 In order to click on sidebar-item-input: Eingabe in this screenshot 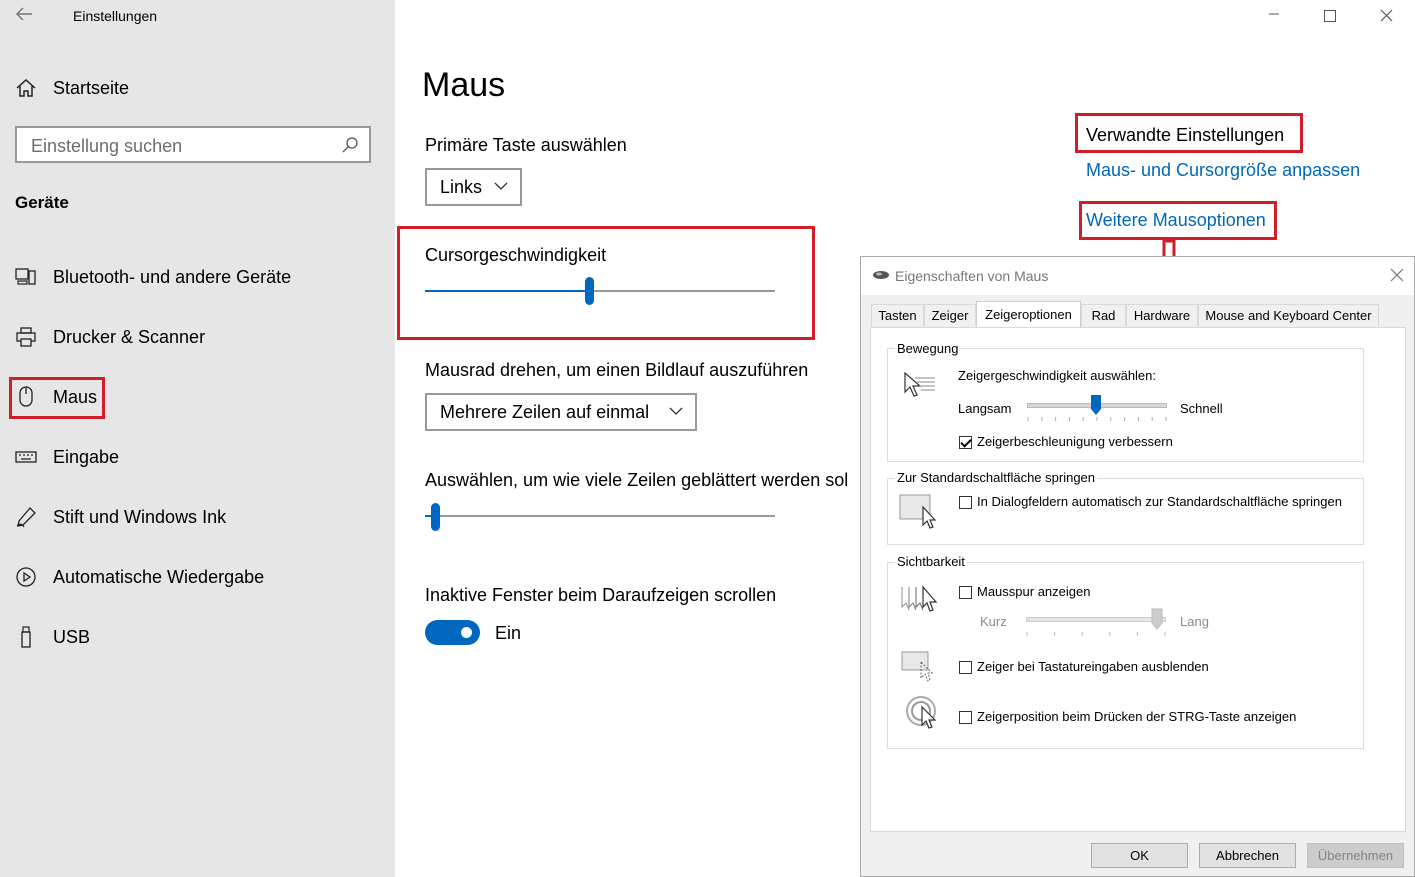, I will do `click(66, 457)`.